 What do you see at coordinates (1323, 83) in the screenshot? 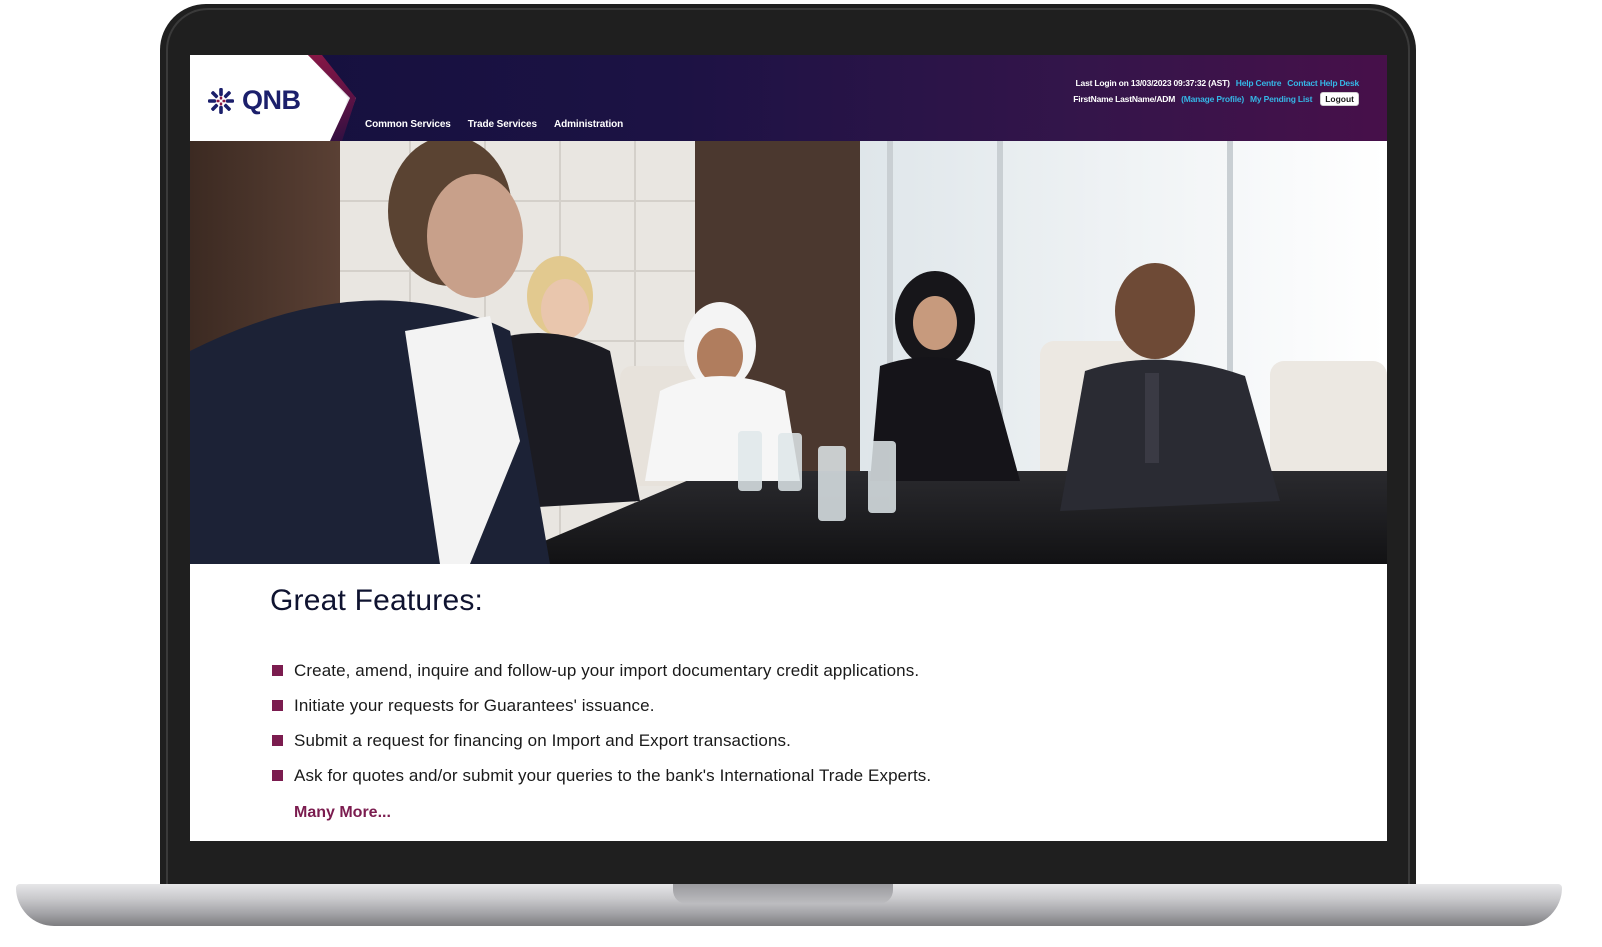
I see `contact-help-desk-link: Contact Help Desk` at bounding box center [1323, 83].